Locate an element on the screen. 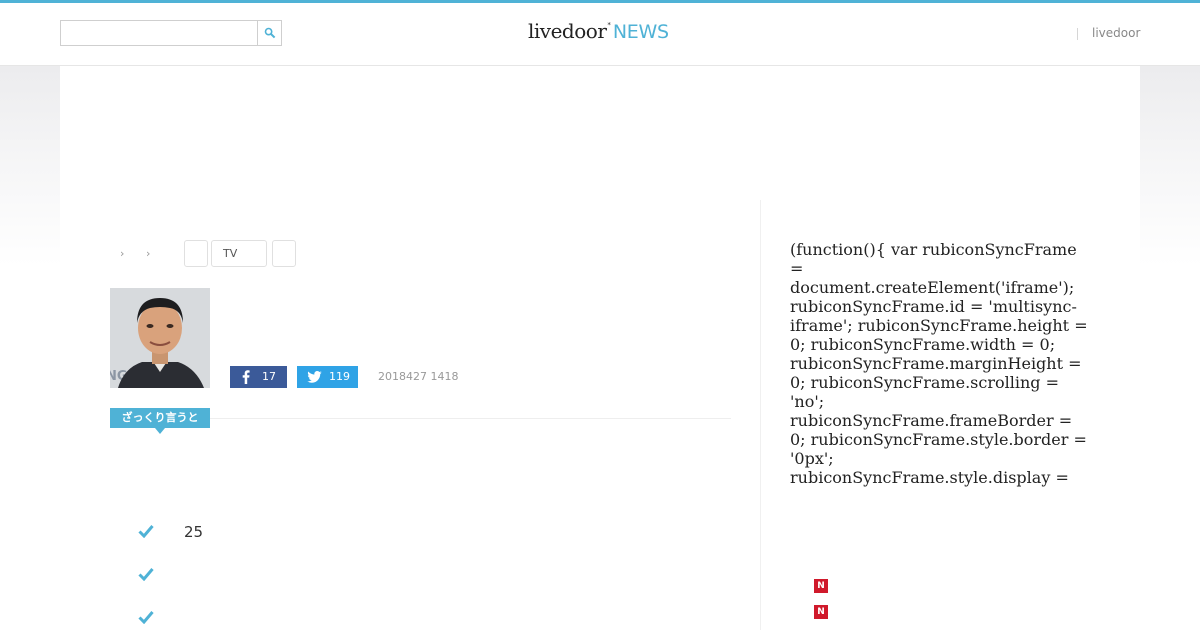 The image size is (1200, 630). article-thumbnail: NG is located at coordinates (160, 338).